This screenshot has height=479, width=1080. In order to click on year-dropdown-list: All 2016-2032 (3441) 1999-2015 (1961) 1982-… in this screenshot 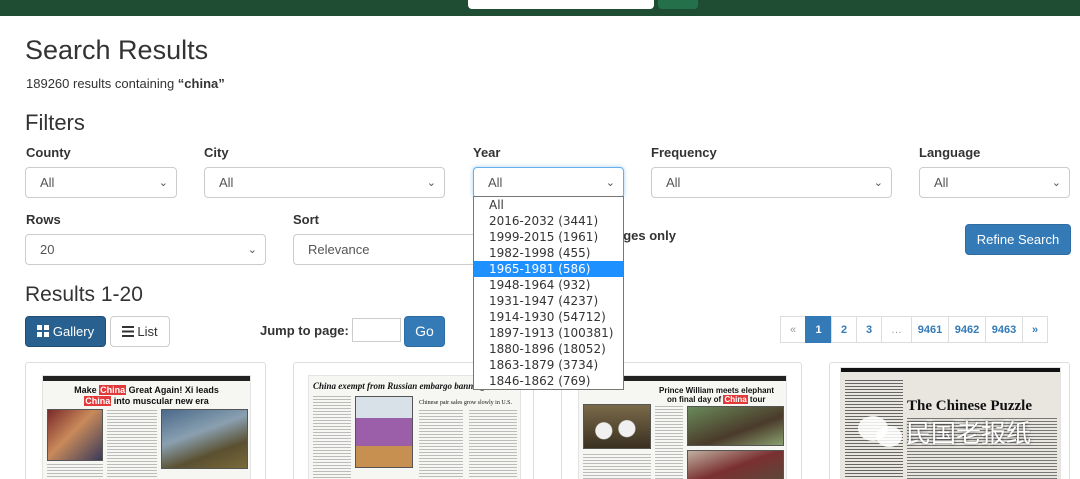, I will do `click(548, 293)`.